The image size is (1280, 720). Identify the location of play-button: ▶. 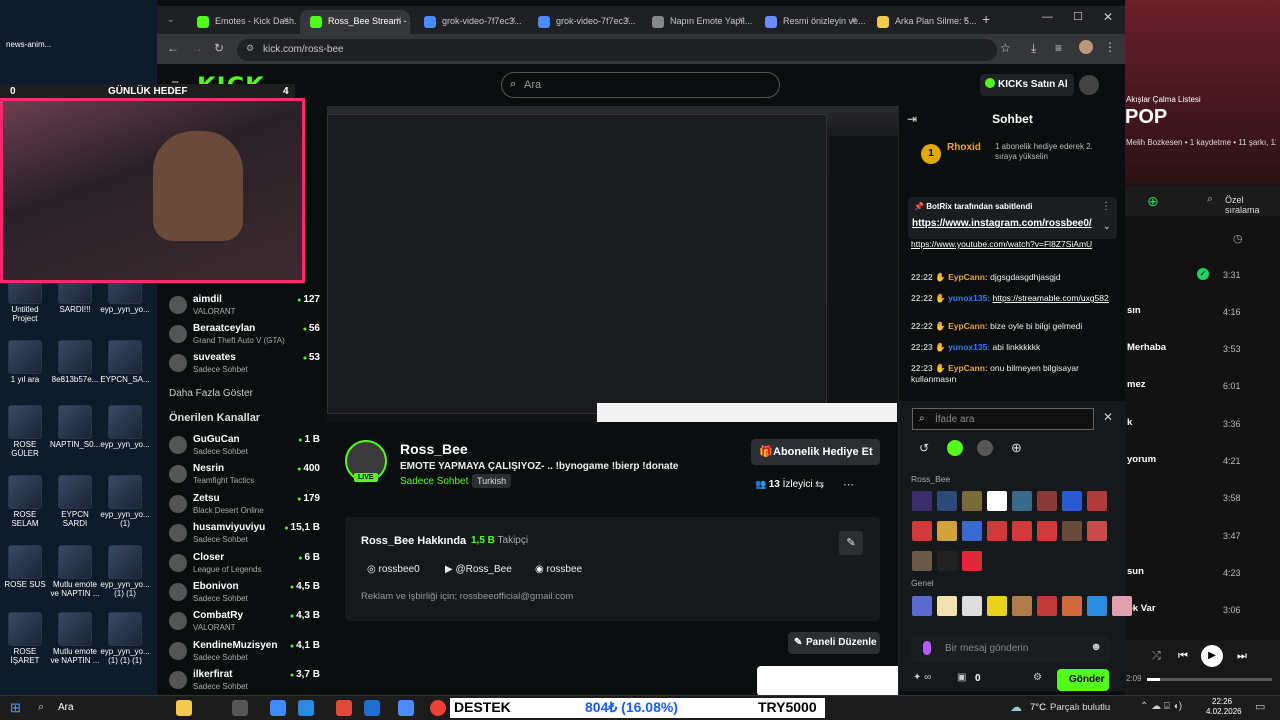
(1212, 656).